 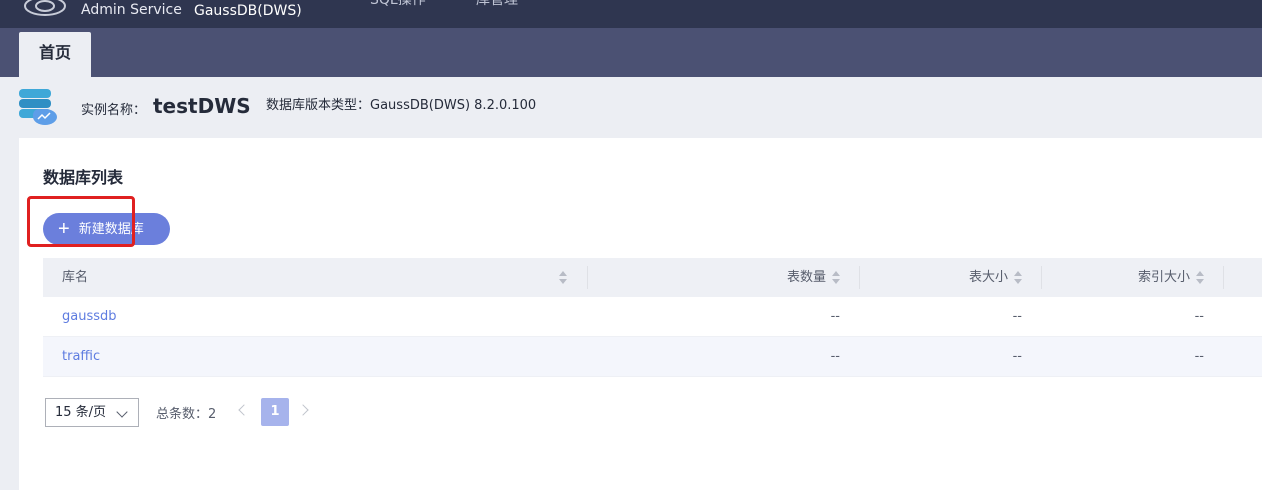 I want to click on service-name: GaussDB(DWS), so click(x=248, y=11).